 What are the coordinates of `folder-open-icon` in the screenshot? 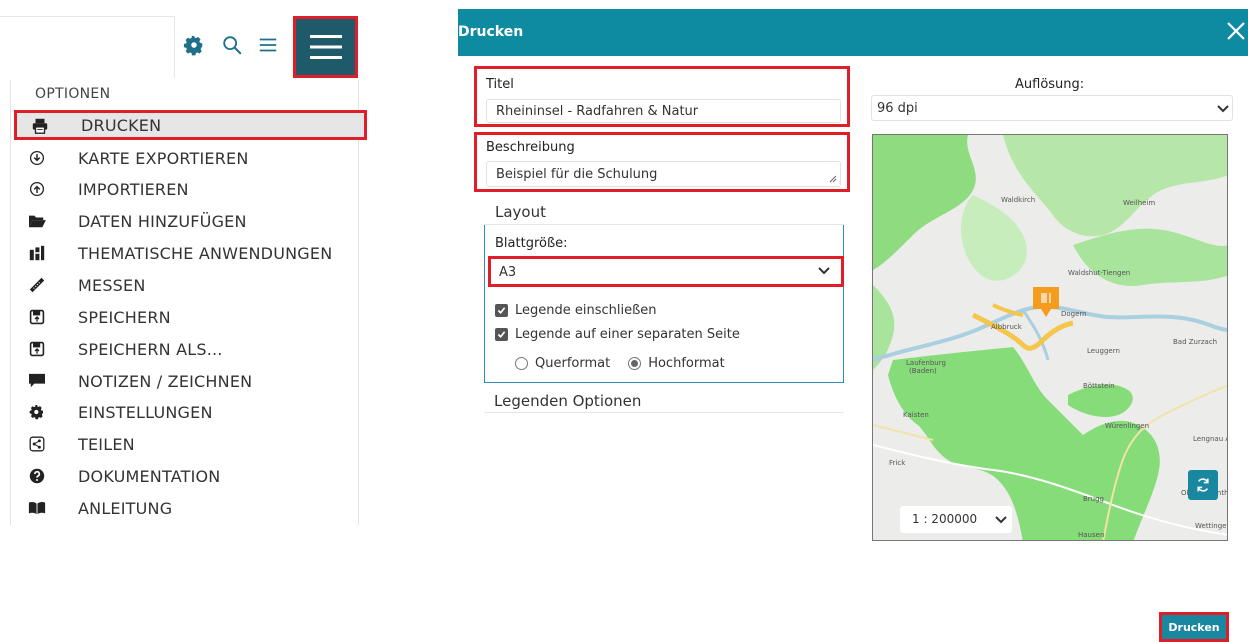 It's located at (37, 221).